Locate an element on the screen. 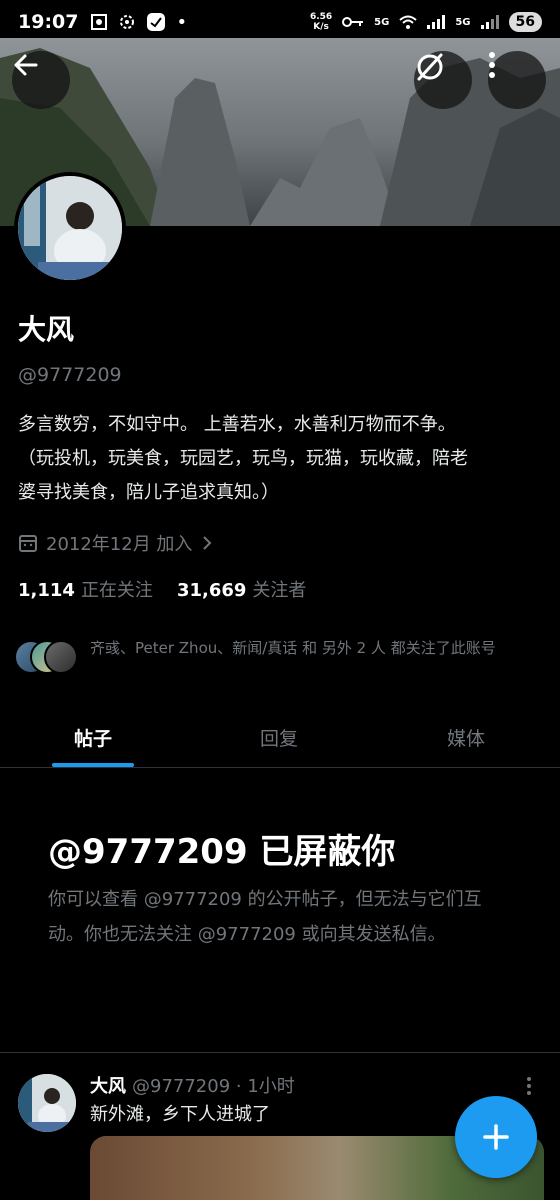  more-options-button is located at coordinates (517, 80).